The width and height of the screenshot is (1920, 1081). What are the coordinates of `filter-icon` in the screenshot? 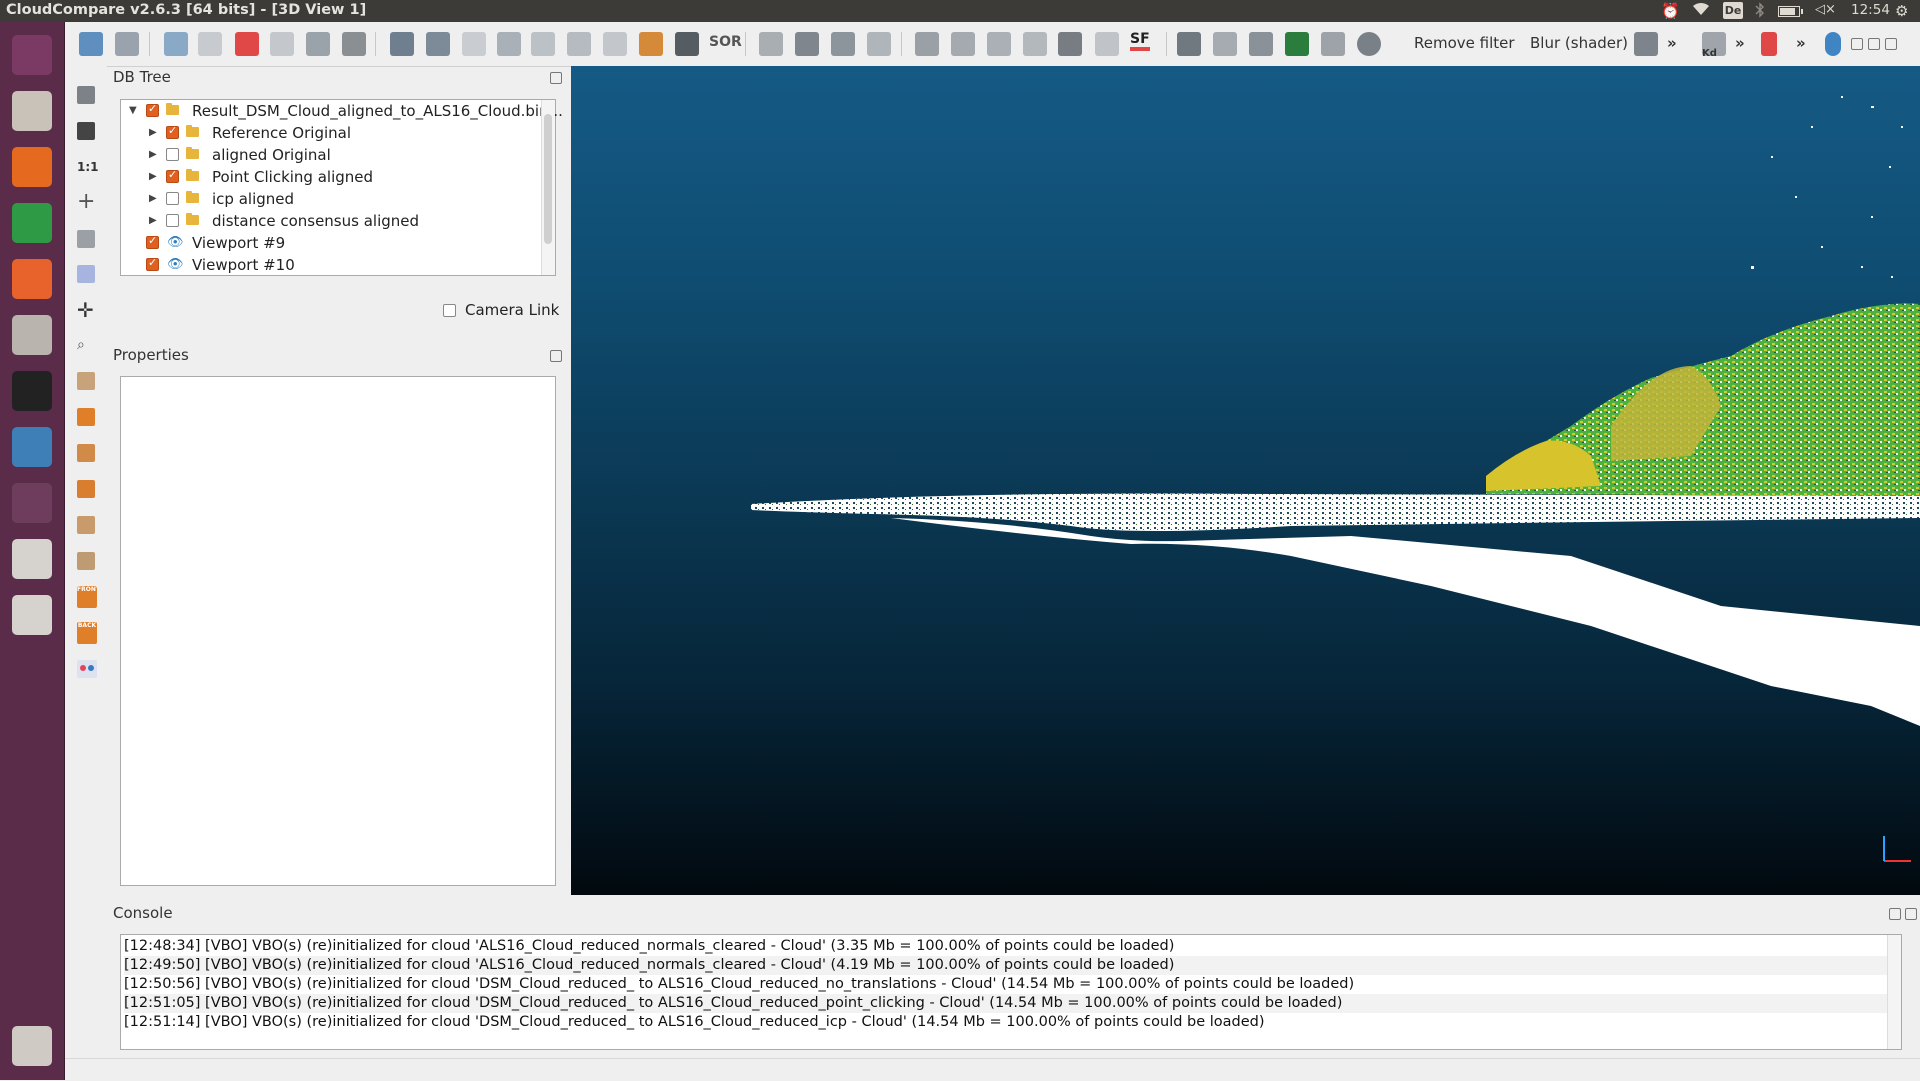 It's located at (1646, 44).